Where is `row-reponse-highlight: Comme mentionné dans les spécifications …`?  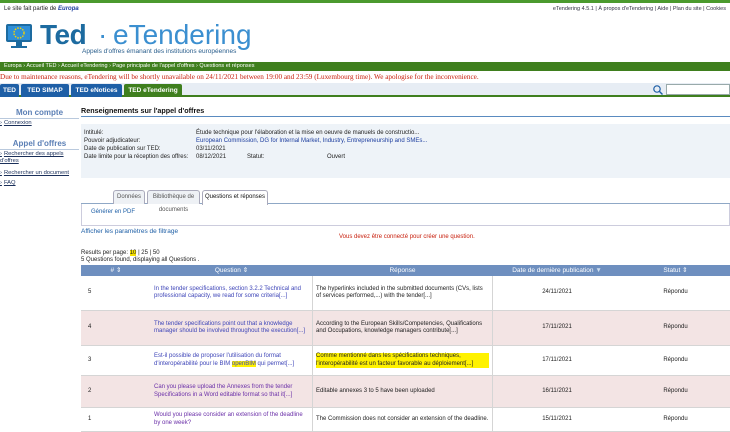
row-reponse-highlight: Comme mentionné dans les spécifications … is located at coordinates (402, 360).